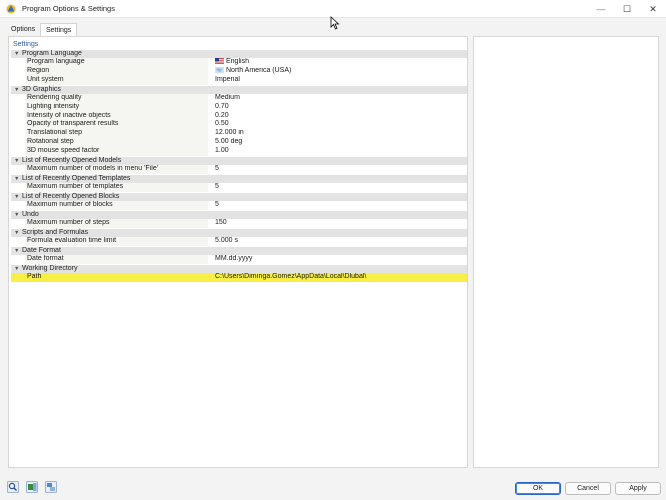  Describe the element at coordinates (588, 488) in the screenshot. I see `cancel-button: Cancel` at that location.